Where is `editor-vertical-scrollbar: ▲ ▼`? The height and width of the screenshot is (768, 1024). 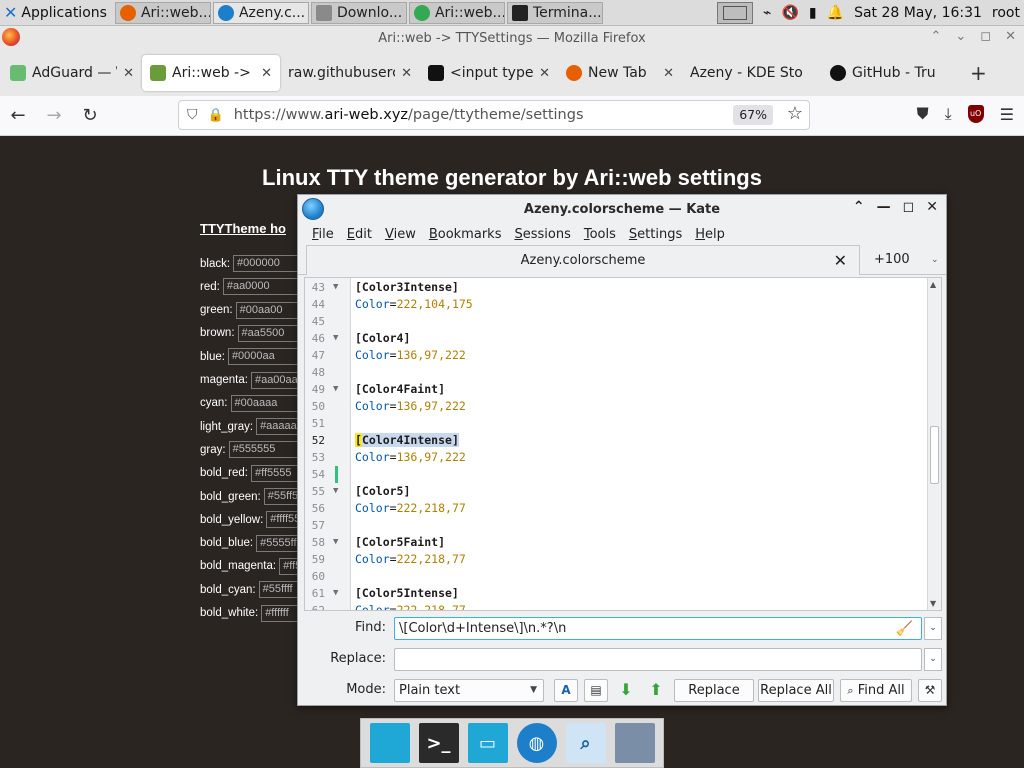
editor-vertical-scrollbar: ▲ ▼ is located at coordinates (934, 444).